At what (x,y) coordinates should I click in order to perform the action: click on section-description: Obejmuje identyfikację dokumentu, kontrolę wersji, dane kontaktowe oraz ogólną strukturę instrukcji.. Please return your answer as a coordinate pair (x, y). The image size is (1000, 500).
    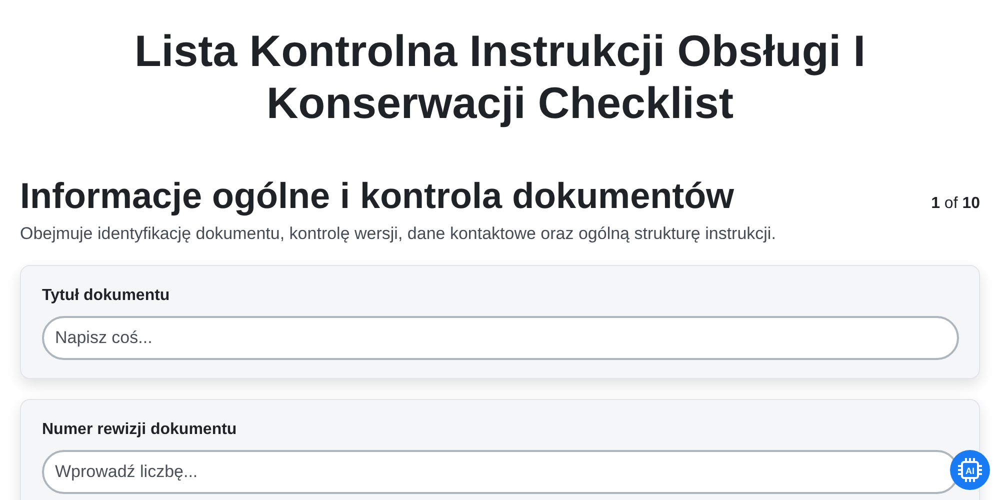
    Looking at the image, I should click on (398, 234).